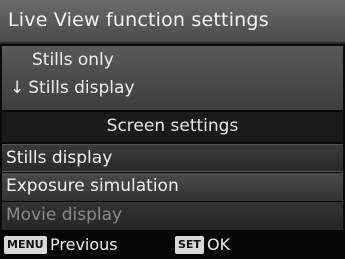 This screenshot has width=345, height=259. Describe the element at coordinates (138, 20) in the screenshot. I see `menu-title: Live View function settings` at that location.